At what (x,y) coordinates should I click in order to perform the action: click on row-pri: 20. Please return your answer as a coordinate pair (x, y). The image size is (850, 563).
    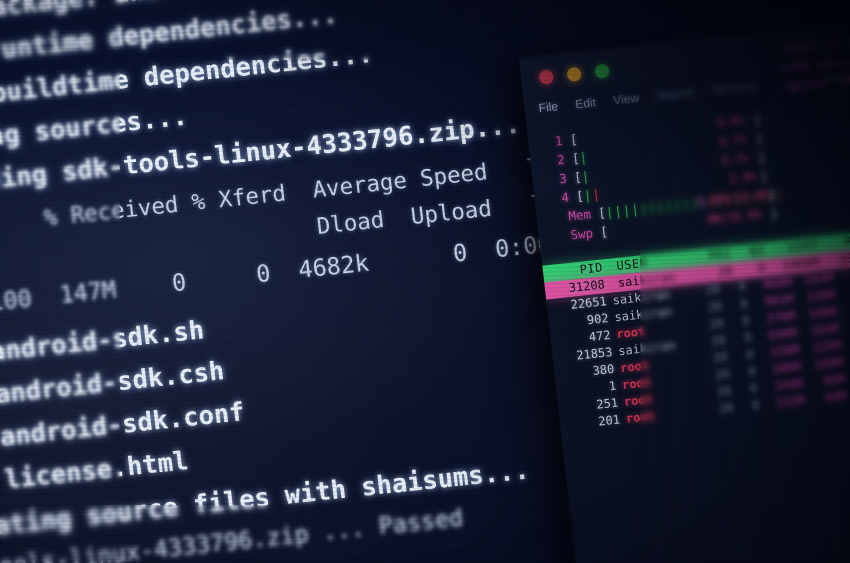
    Looking at the image, I should click on (726, 408).